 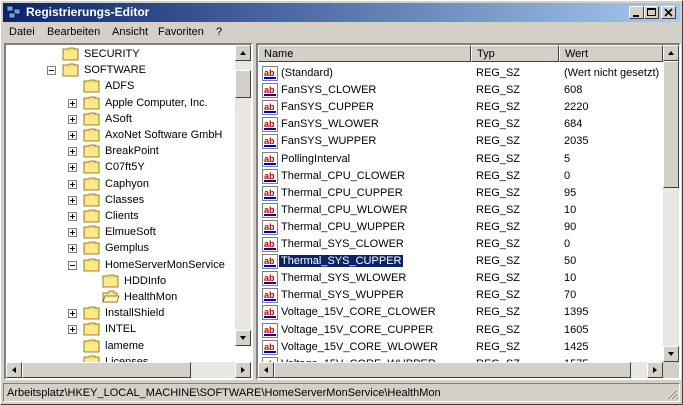 What do you see at coordinates (460, 330) in the screenshot?
I see `value-row: ab Voltage_15V_CORE_CUPPER REG_SZ 1605` at bounding box center [460, 330].